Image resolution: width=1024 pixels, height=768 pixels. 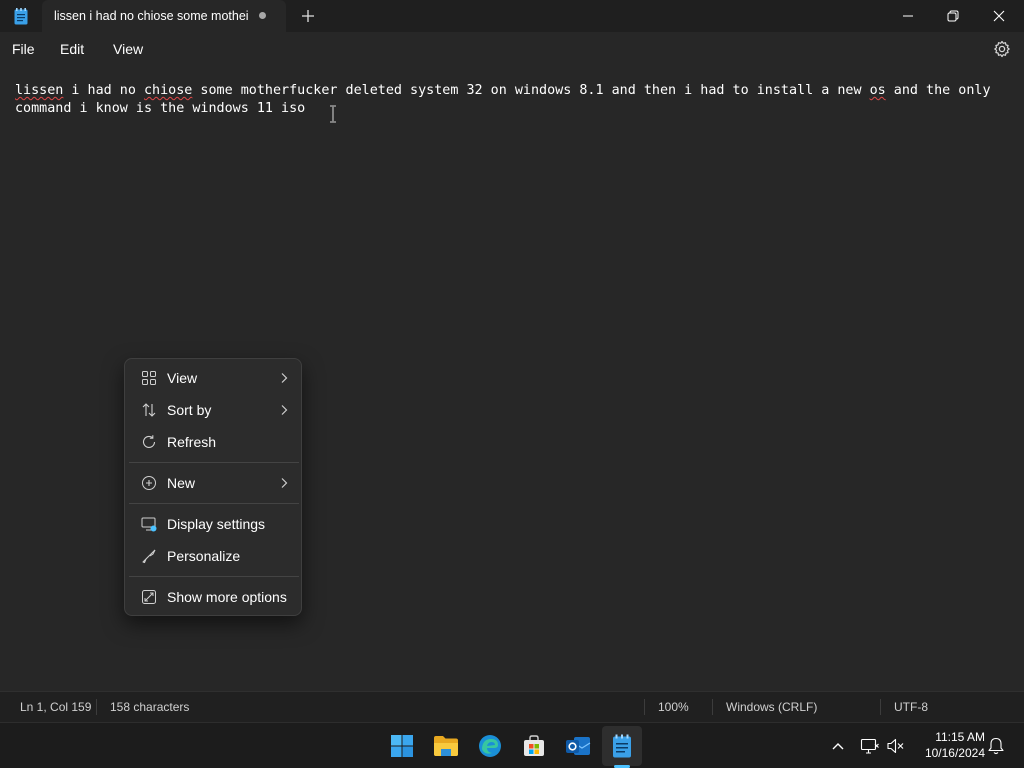 What do you see at coordinates (308, 16) in the screenshot?
I see `new-tab-plus-icon` at bounding box center [308, 16].